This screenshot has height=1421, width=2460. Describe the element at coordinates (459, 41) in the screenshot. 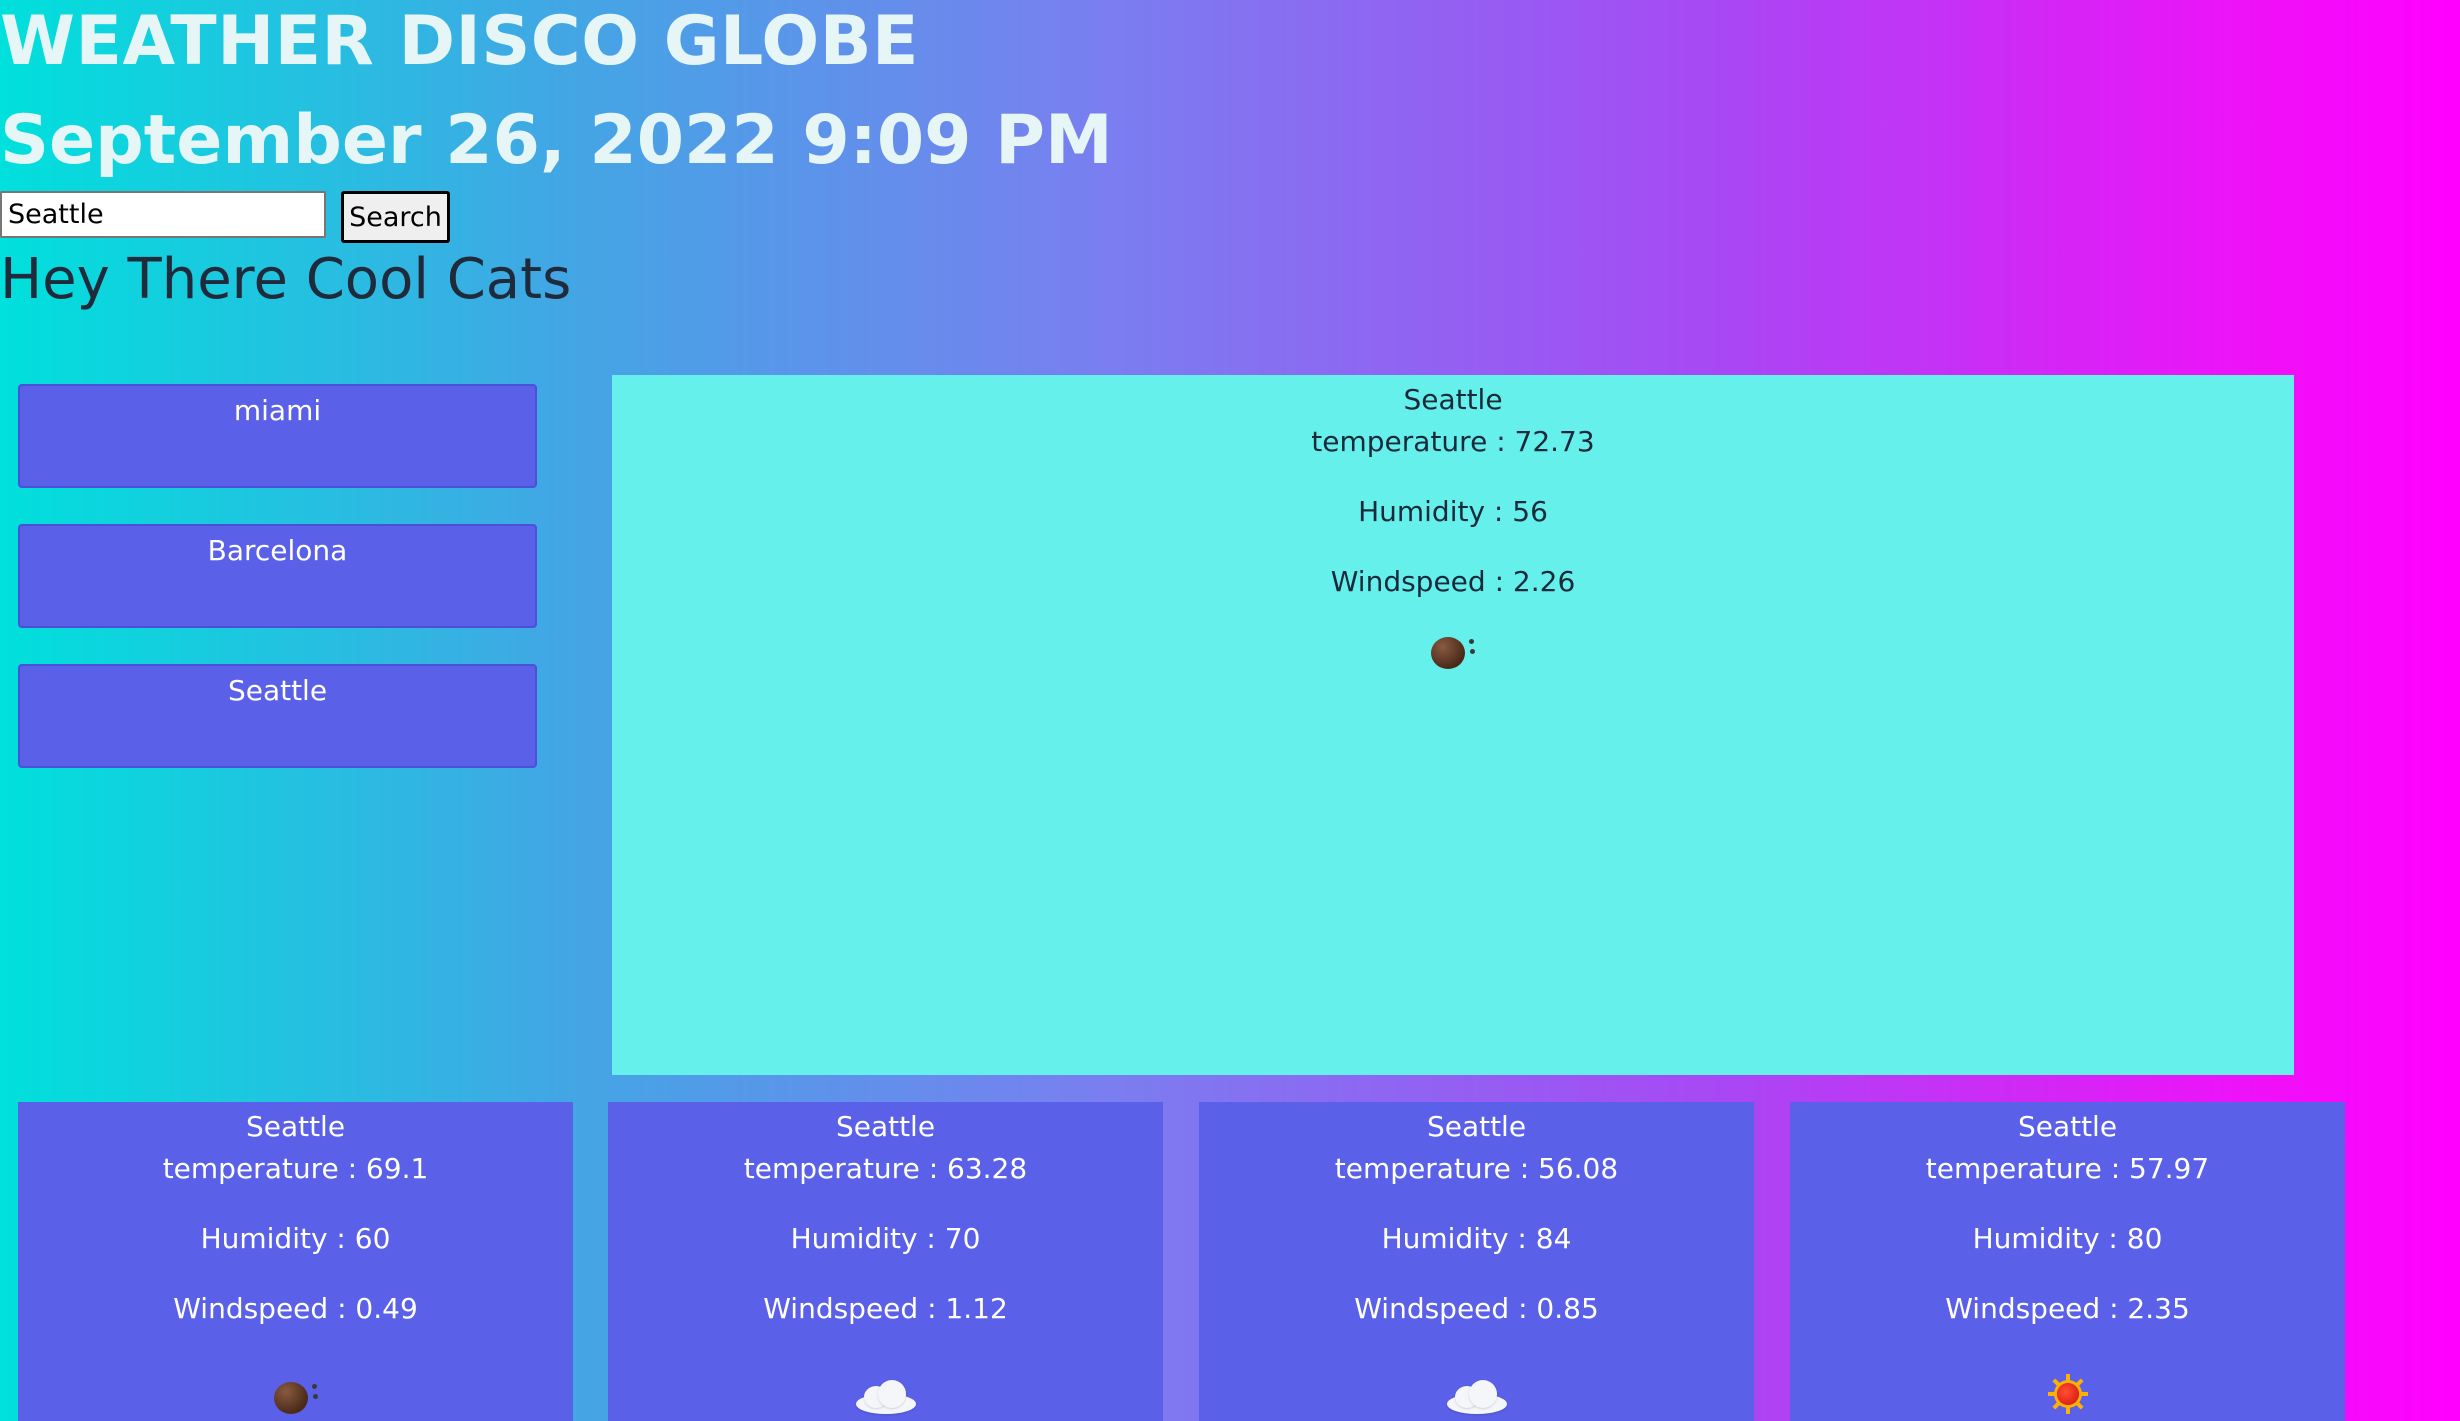

I see `app-title: WEATHER DISCO GLOBE` at that location.